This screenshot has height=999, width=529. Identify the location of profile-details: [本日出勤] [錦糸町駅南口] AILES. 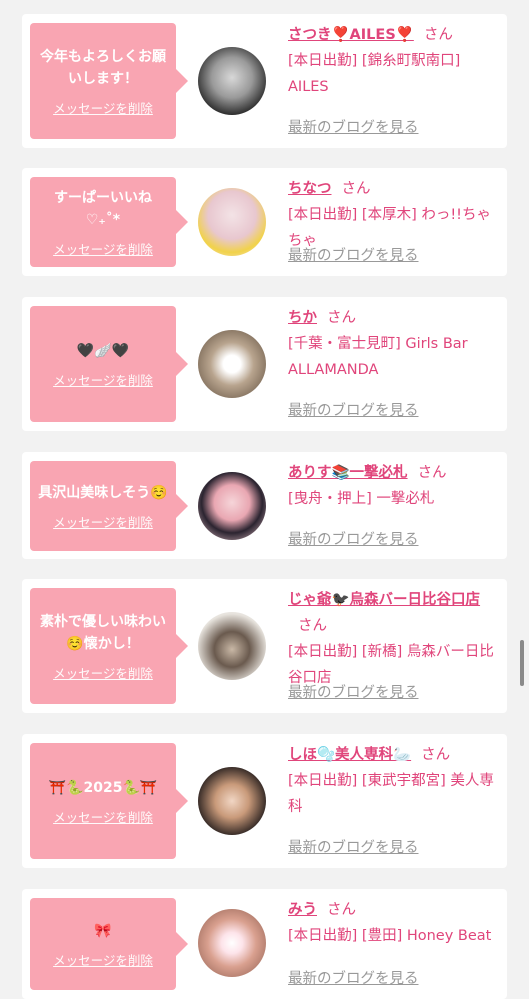
(374, 74).